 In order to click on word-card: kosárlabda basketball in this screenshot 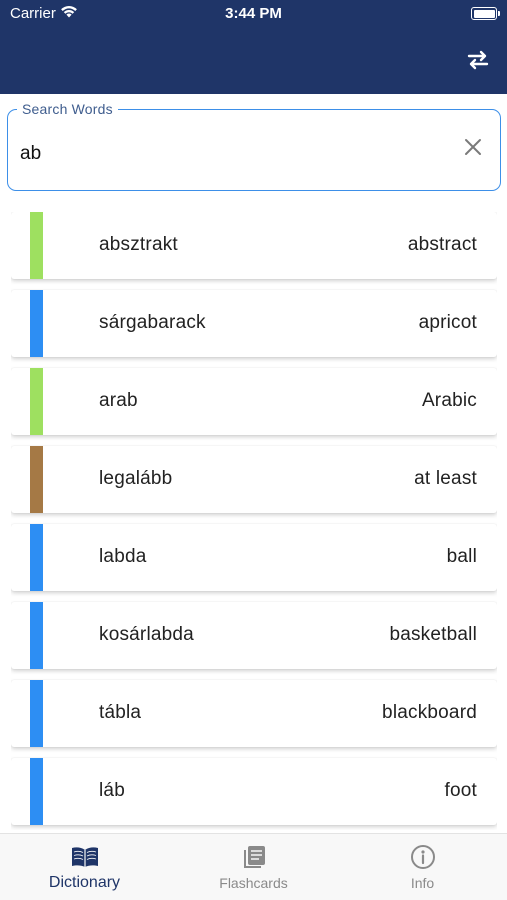, I will do `click(254, 635)`.